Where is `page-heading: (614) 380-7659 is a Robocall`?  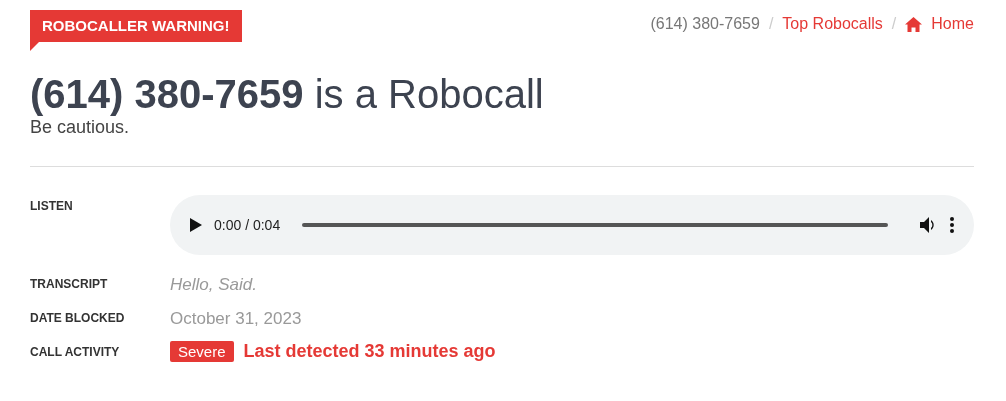
page-heading: (614) 380-7659 is a Robocall is located at coordinates (287, 94).